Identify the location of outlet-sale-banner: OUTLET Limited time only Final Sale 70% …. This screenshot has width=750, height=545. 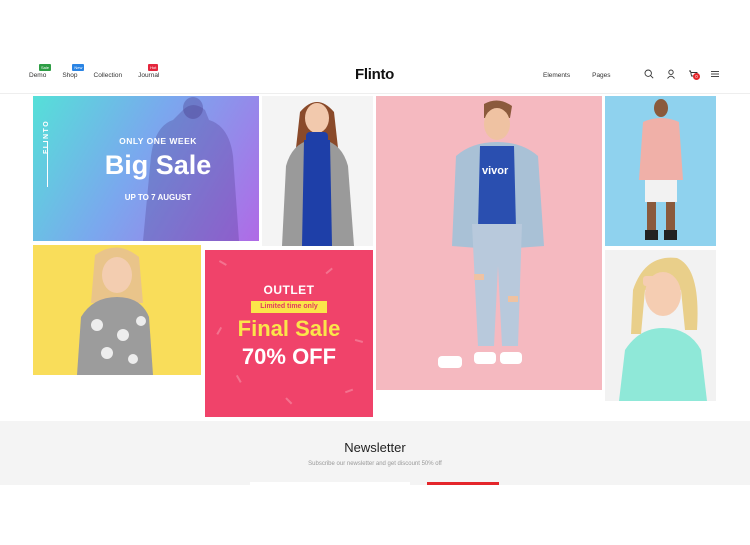
(289, 333).